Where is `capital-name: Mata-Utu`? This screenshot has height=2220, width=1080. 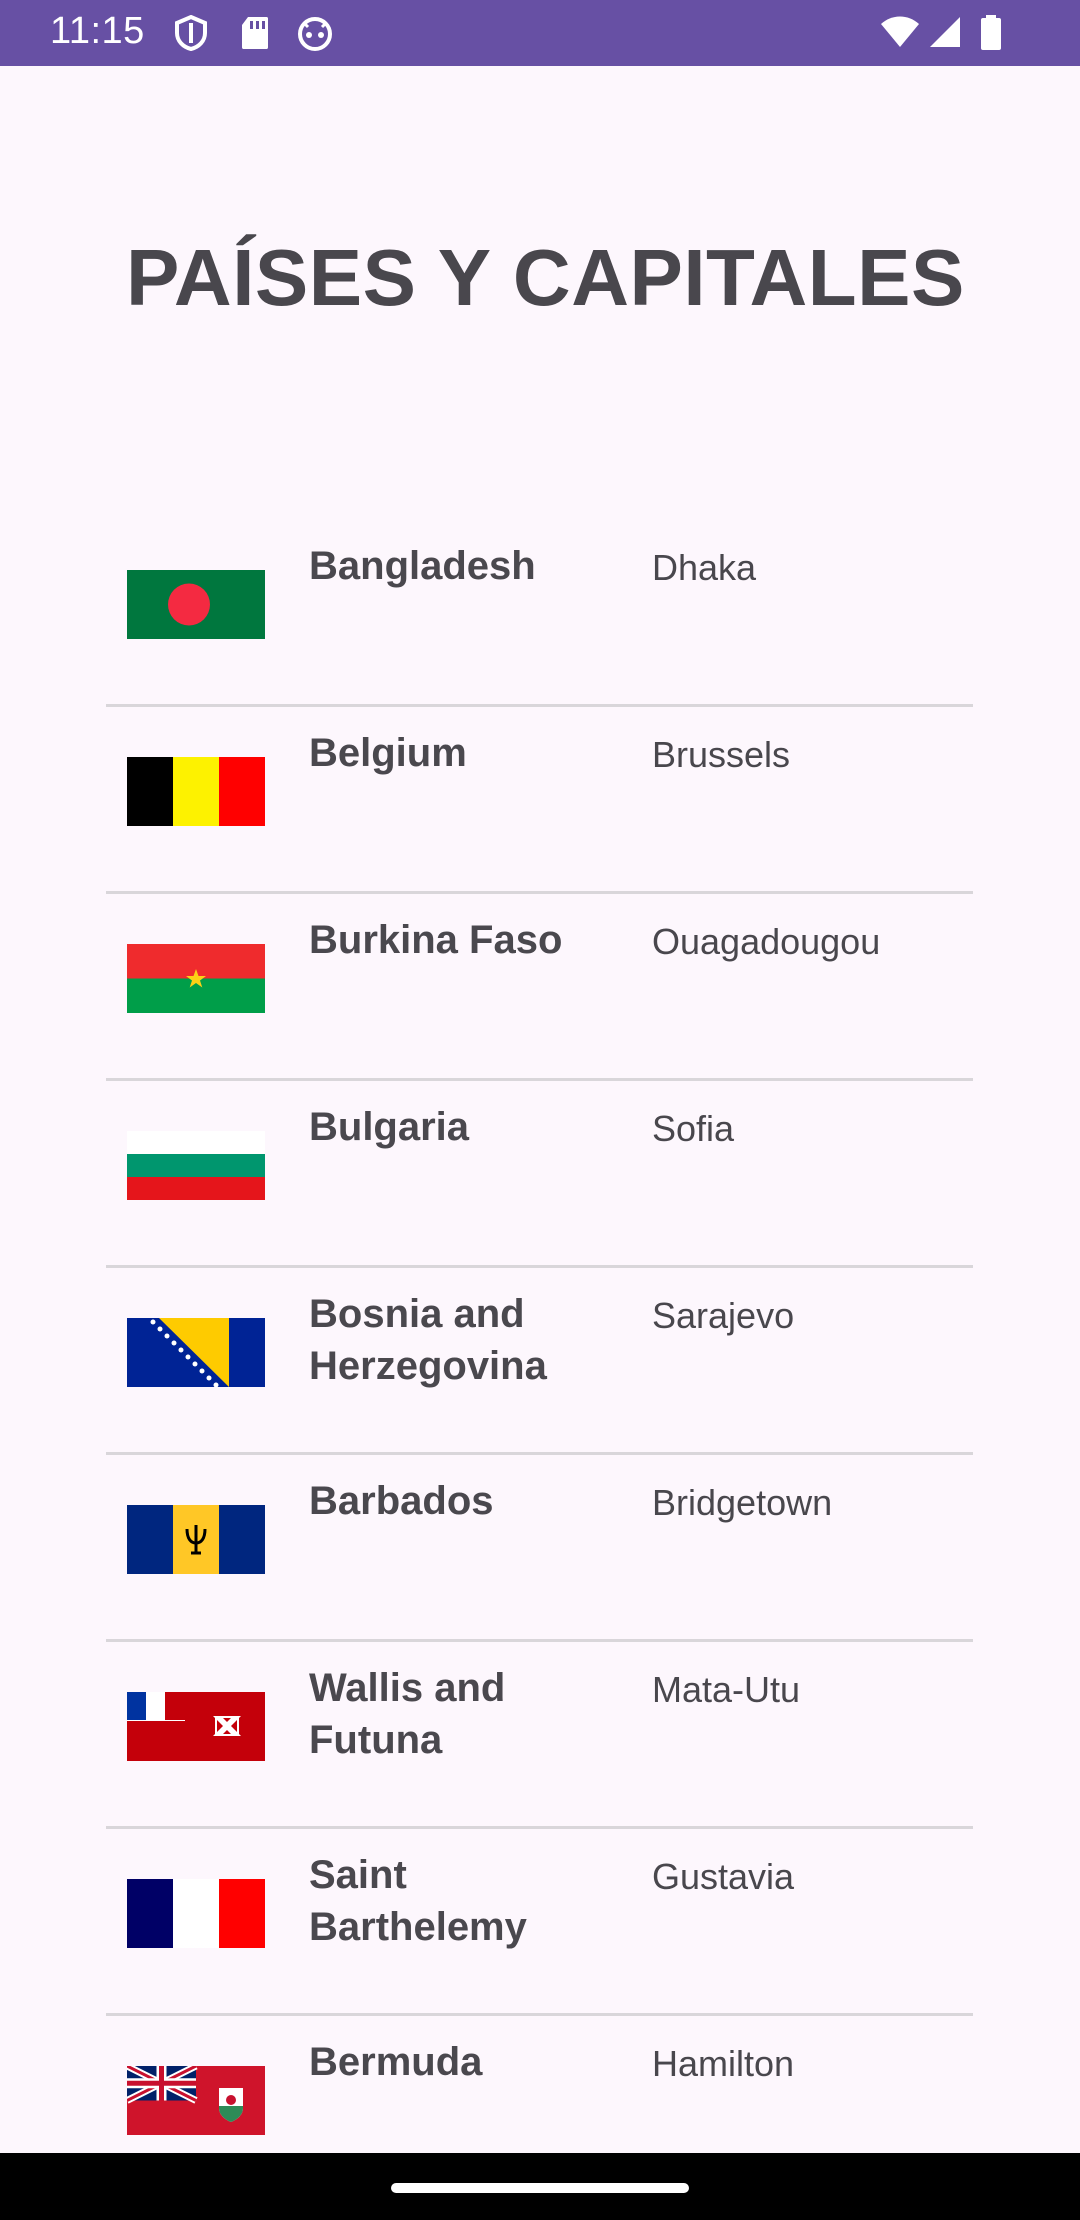
capital-name: Mata-Utu is located at coordinates (726, 1689).